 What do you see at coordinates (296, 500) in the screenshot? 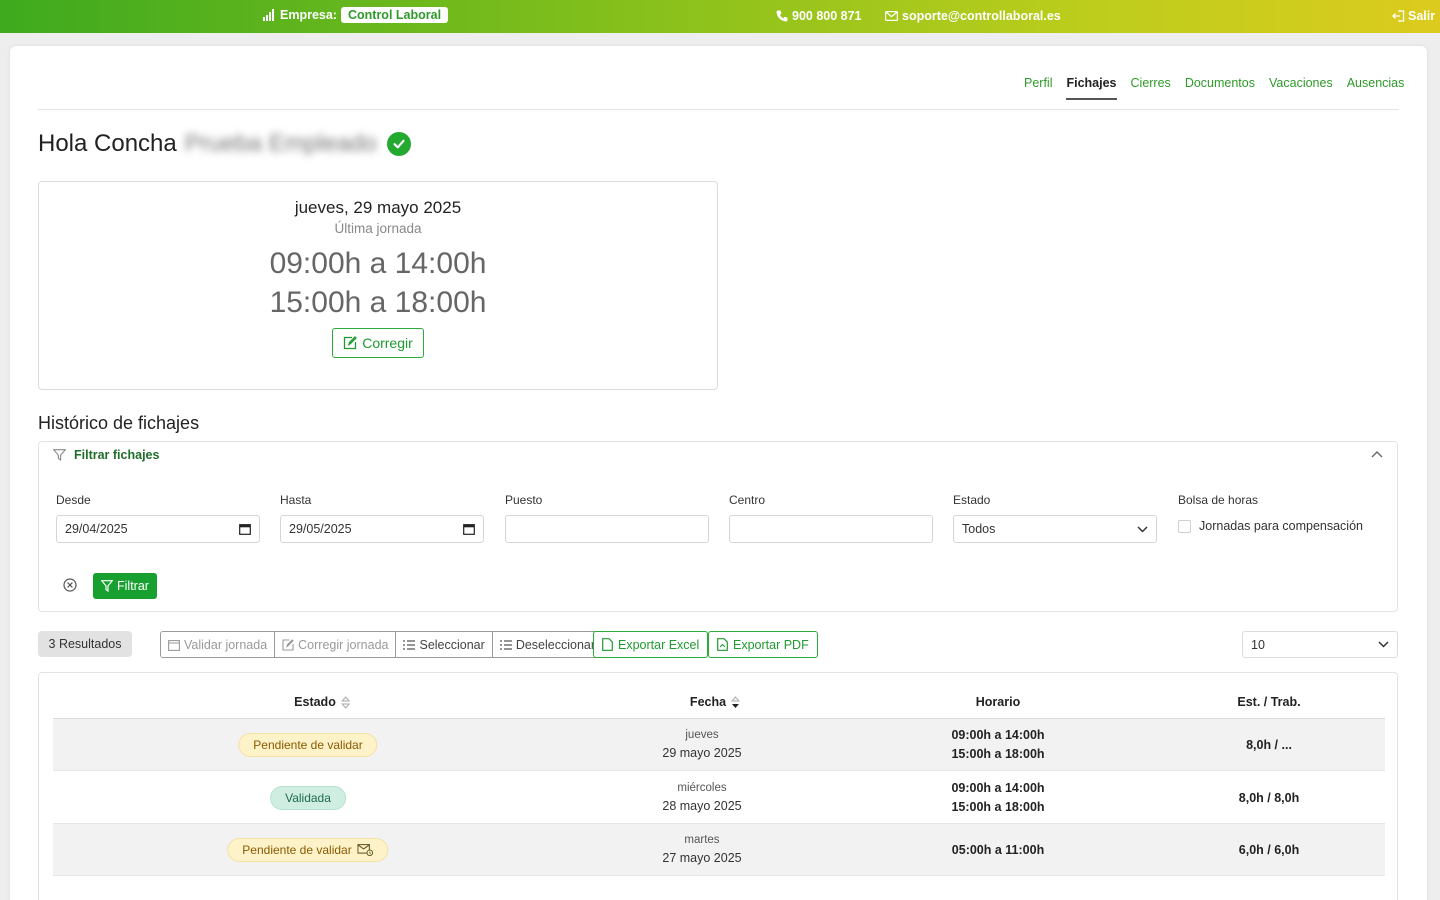
I see `hasta-label: Hasta` at bounding box center [296, 500].